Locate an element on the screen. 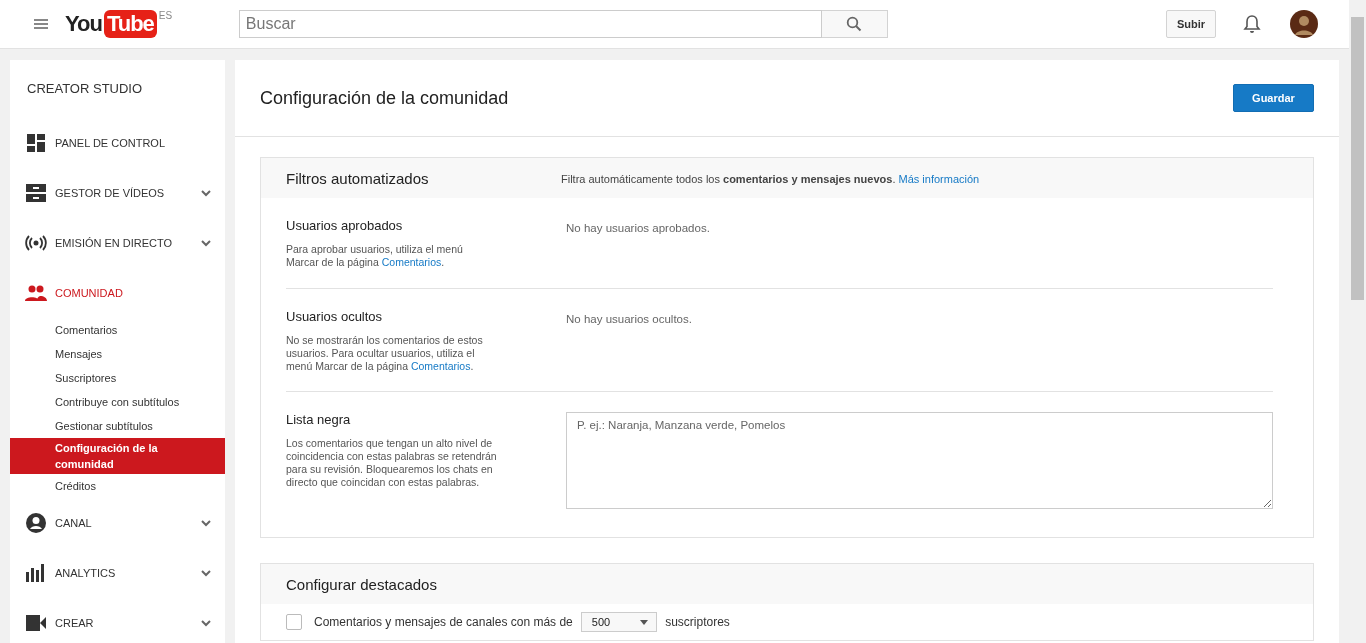  sidebar-item: ANALYTICS is located at coordinates (117, 573).